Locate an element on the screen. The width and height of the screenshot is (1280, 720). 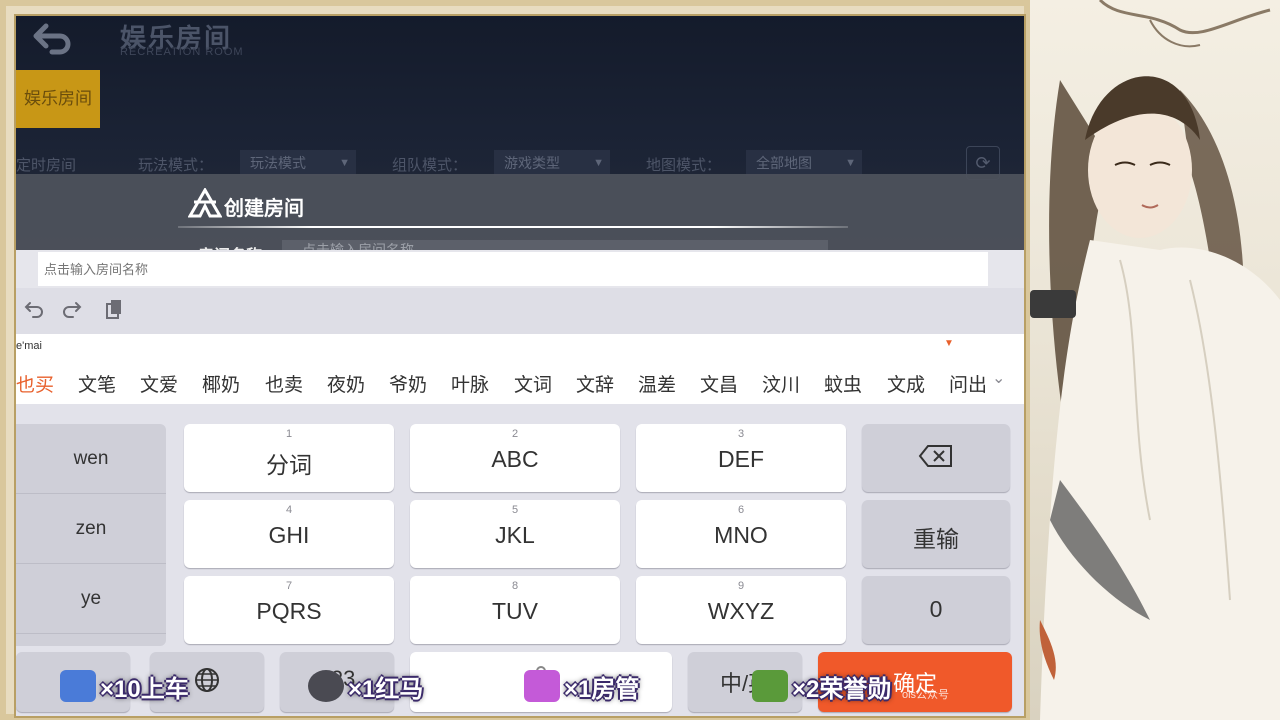
key-2: 2 ABC is located at coordinates (515, 458).